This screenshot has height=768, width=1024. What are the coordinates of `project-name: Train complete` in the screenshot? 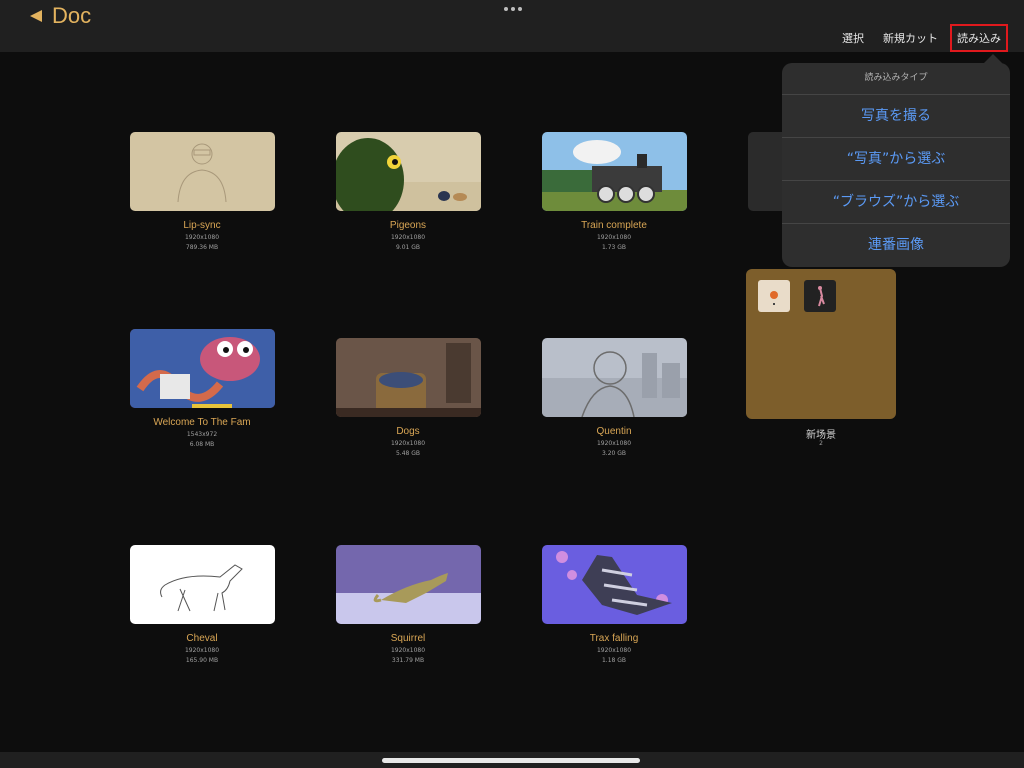 It's located at (614, 225).